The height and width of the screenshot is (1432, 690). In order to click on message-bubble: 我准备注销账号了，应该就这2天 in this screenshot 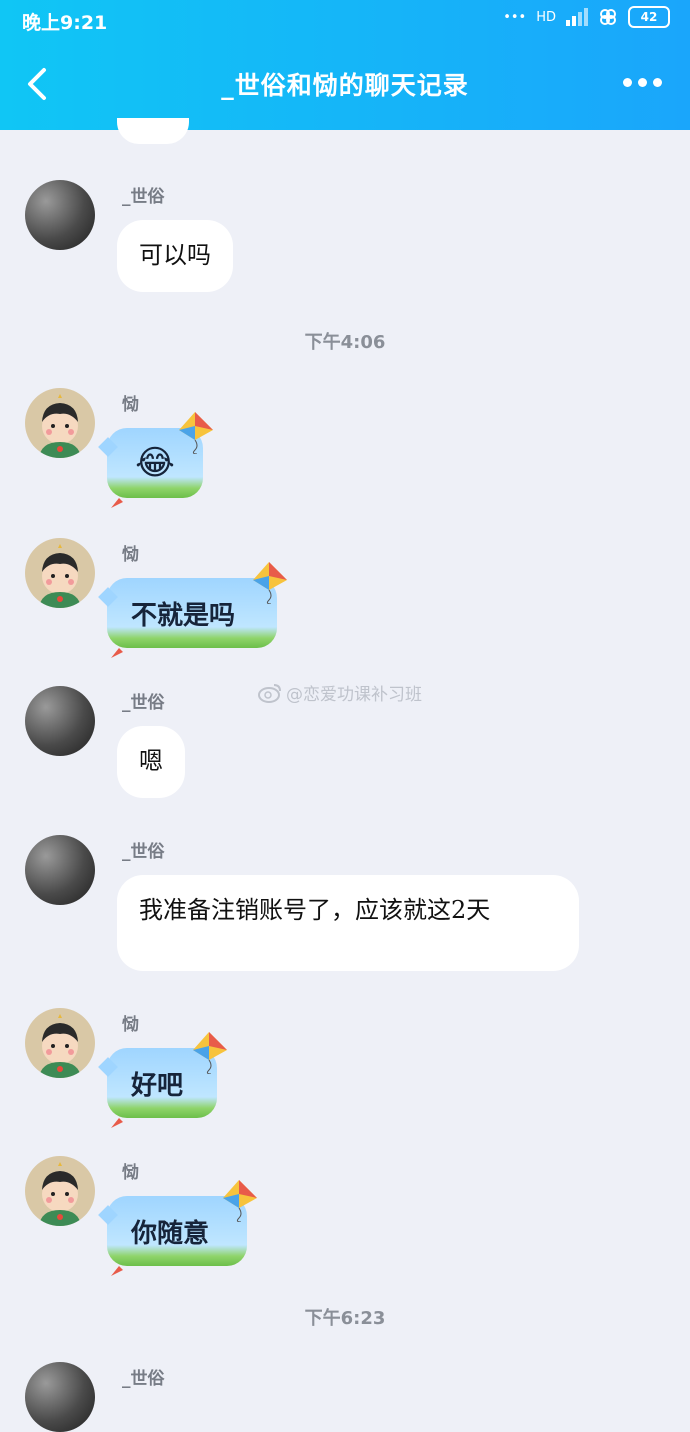, I will do `click(348, 923)`.